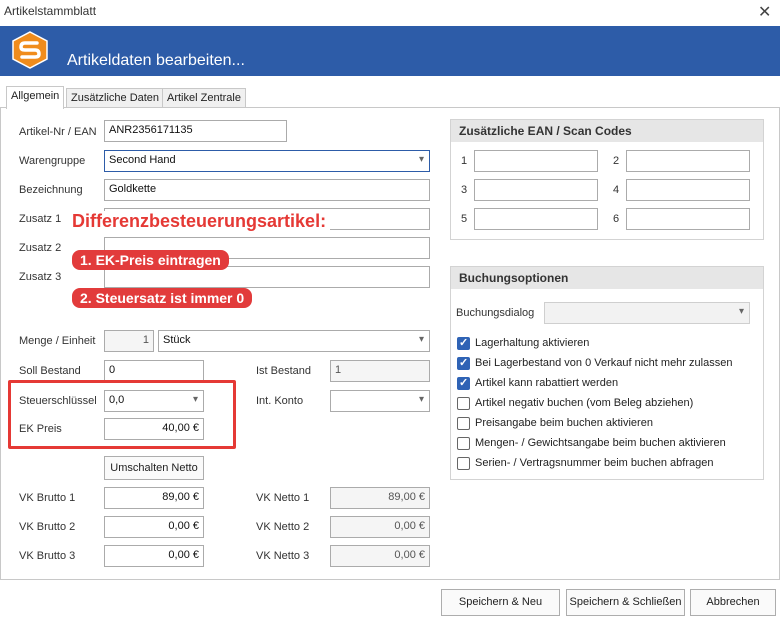 The image size is (780, 620). I want to click on vk-brutto-2-label: VK Brutto 2, so click(47, 527).